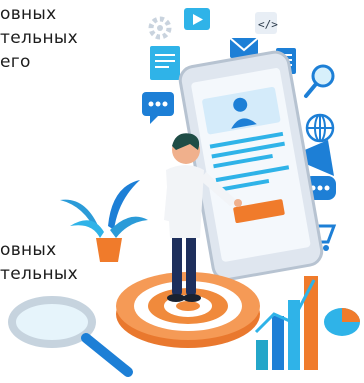 This screenshot has height=383, width=364. I want to click on search-icon, so click(319, 81).